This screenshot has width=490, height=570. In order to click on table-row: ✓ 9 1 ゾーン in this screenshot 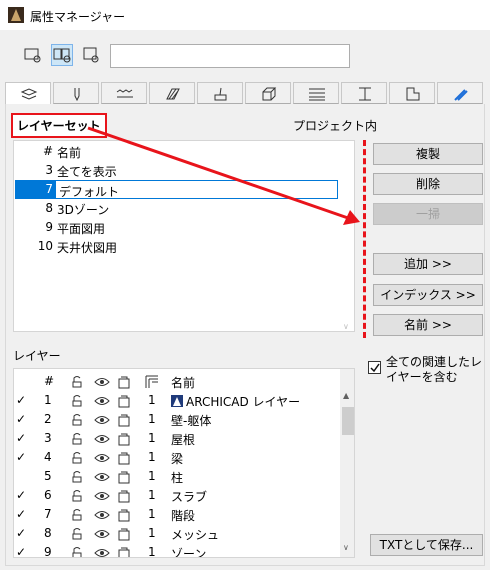, I will do `click(176, 550)`.